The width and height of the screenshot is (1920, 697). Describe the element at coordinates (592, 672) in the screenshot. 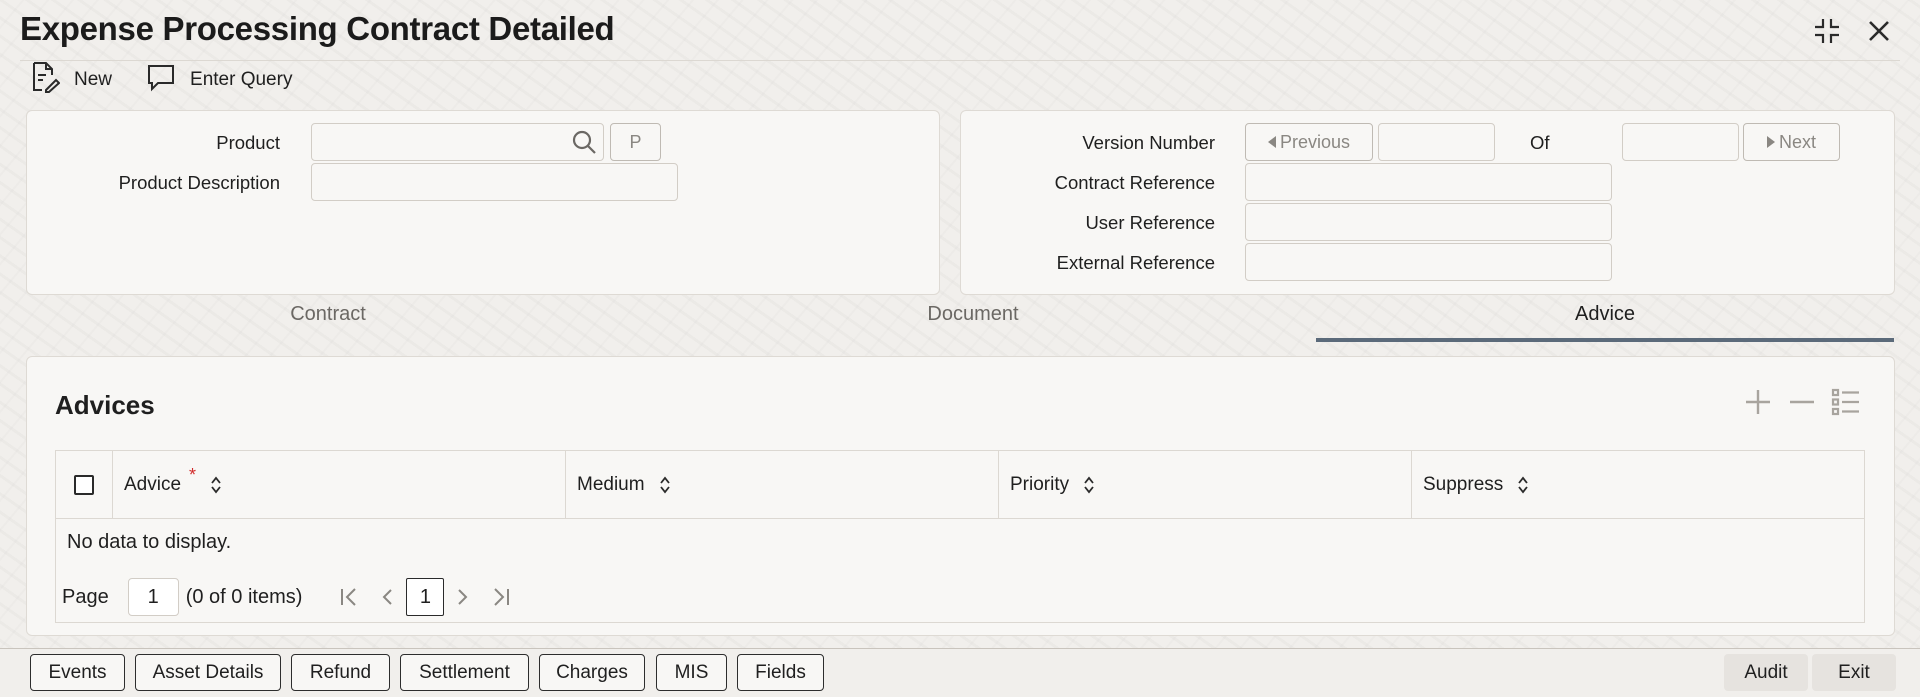

I see `charges-button: Charges` at that location.